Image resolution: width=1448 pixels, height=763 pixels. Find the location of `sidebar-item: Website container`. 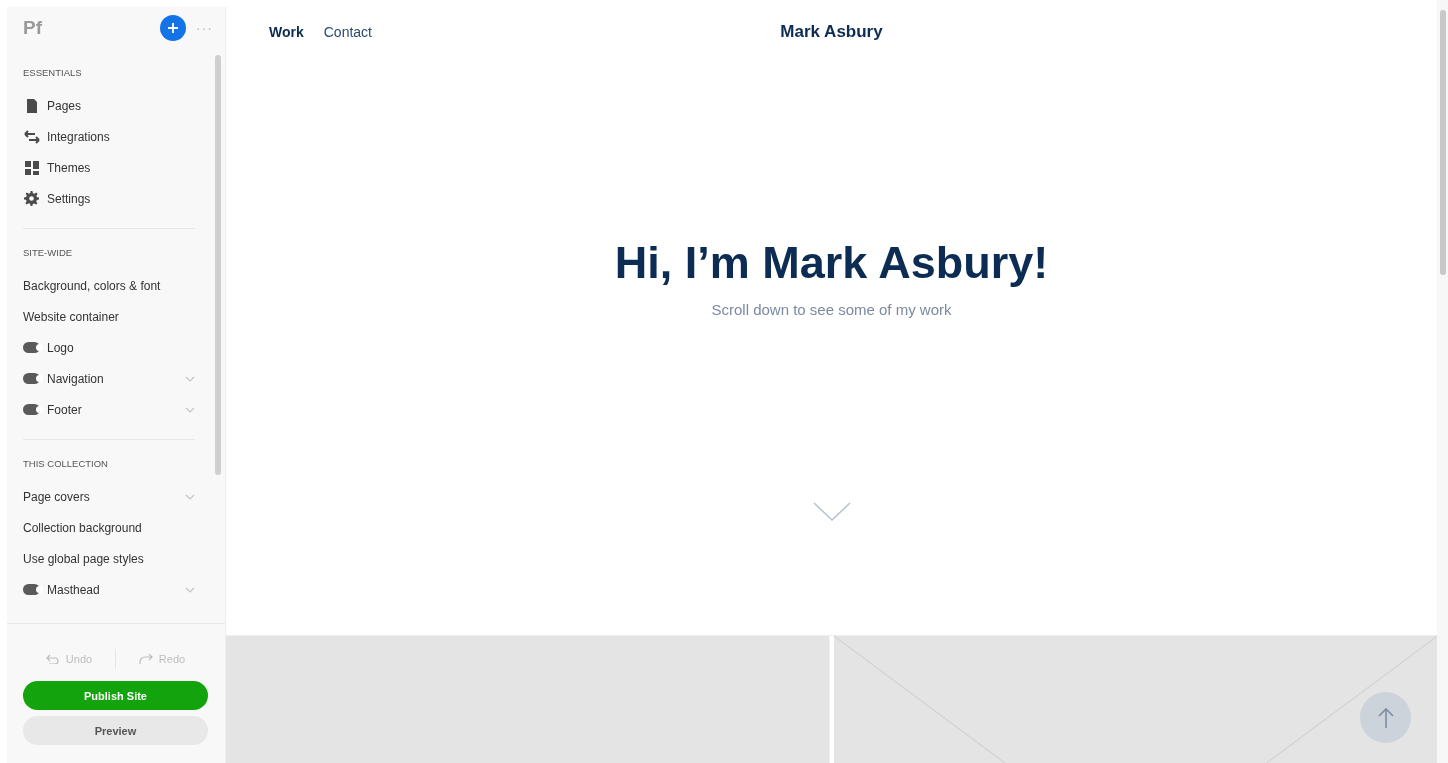

sidebar-item: Website container is located at coordinates (109, 316).